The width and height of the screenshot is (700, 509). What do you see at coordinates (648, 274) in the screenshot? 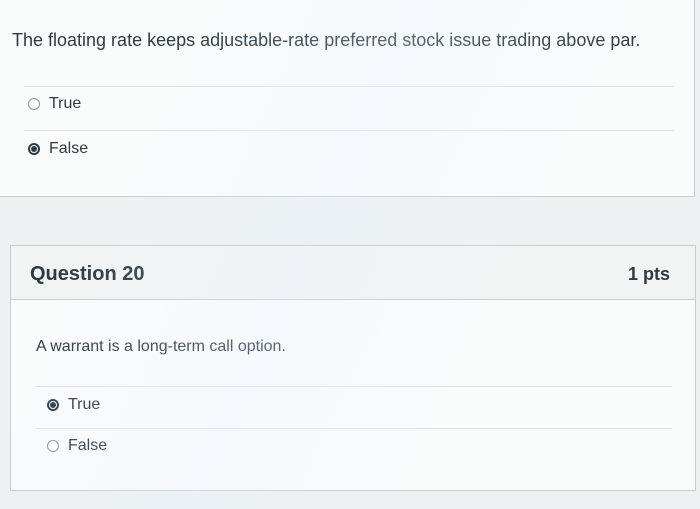
I see `question-points: 1 pts` at bounding box center [648, 274].